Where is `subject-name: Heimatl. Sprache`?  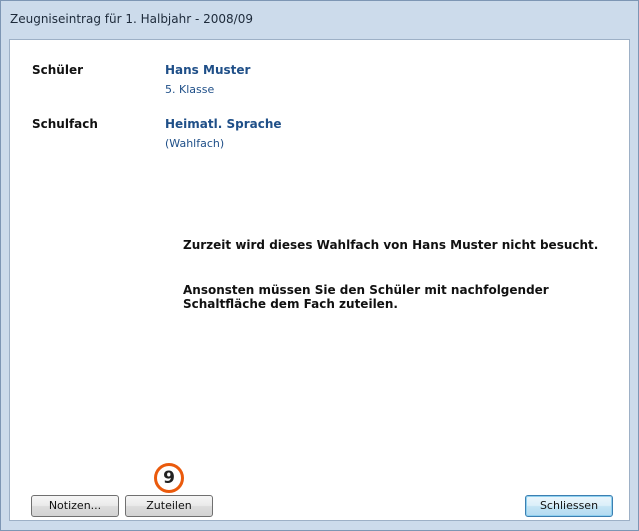 subject-name: Heimatl. Sprache is located at coordinates (223, 124).